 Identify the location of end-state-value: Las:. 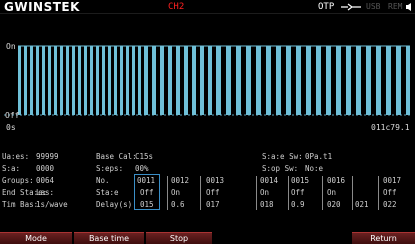
(45, 193).